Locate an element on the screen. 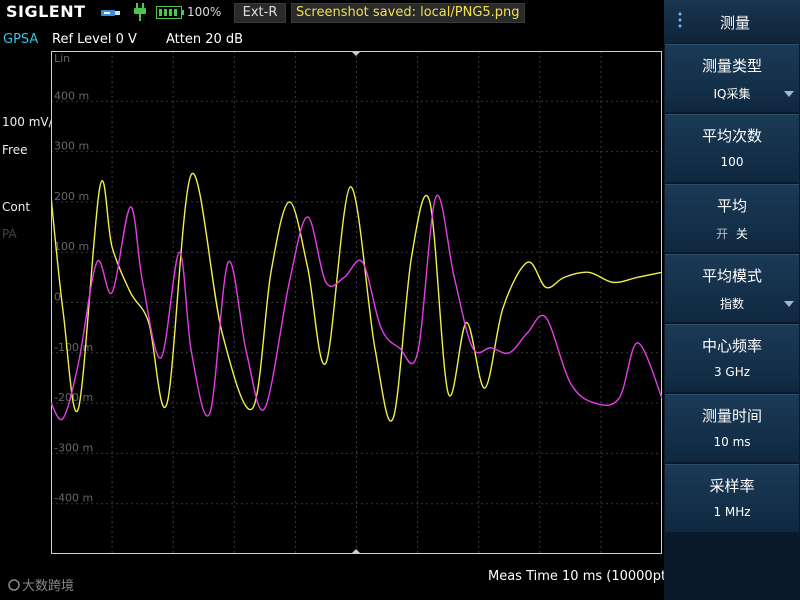 Image resolution: width=800 pixels, height=600 pixels. softkey-meas-time: 测量时间 10 ms is located at coordinates (732, 428).